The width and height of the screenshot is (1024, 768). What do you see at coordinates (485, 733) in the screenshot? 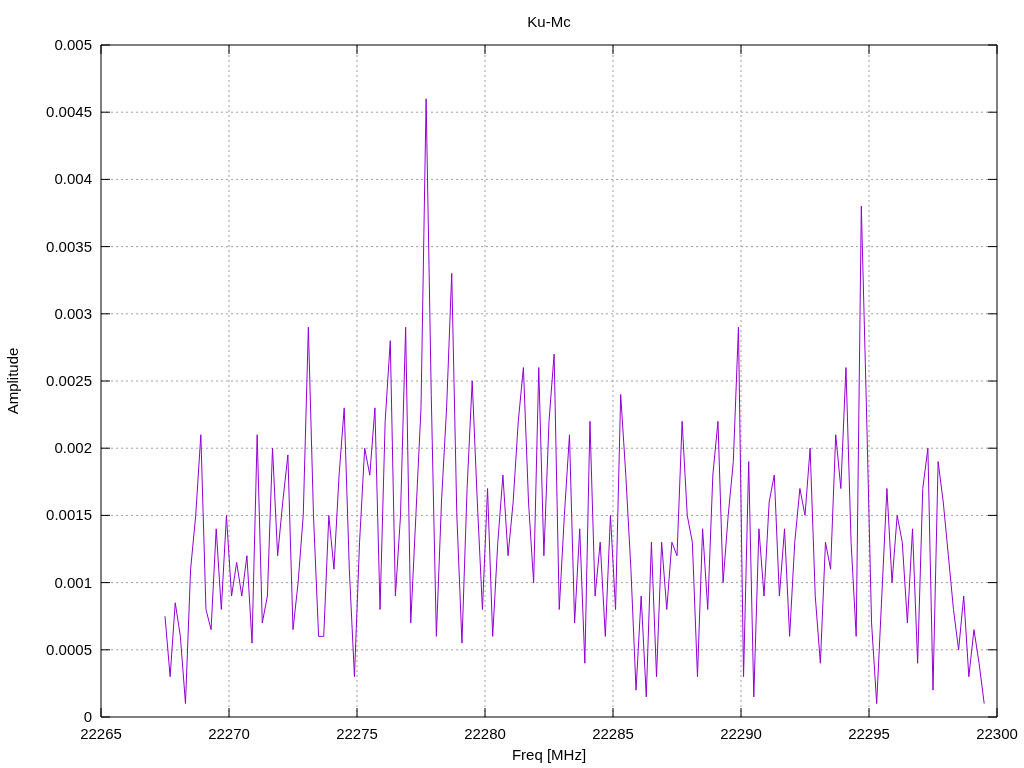
I see `tick-label: 22280` at bounding box center [485, 733].